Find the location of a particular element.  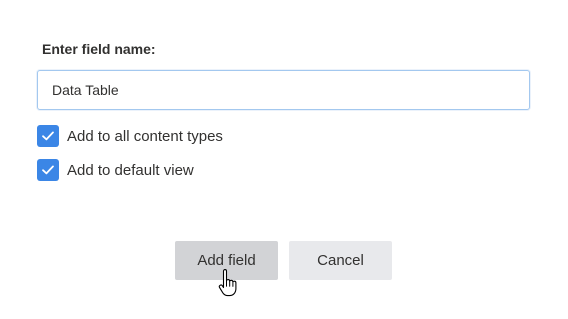

add-to-default-view-label: Add to default view is located at coordinates (130, 170).